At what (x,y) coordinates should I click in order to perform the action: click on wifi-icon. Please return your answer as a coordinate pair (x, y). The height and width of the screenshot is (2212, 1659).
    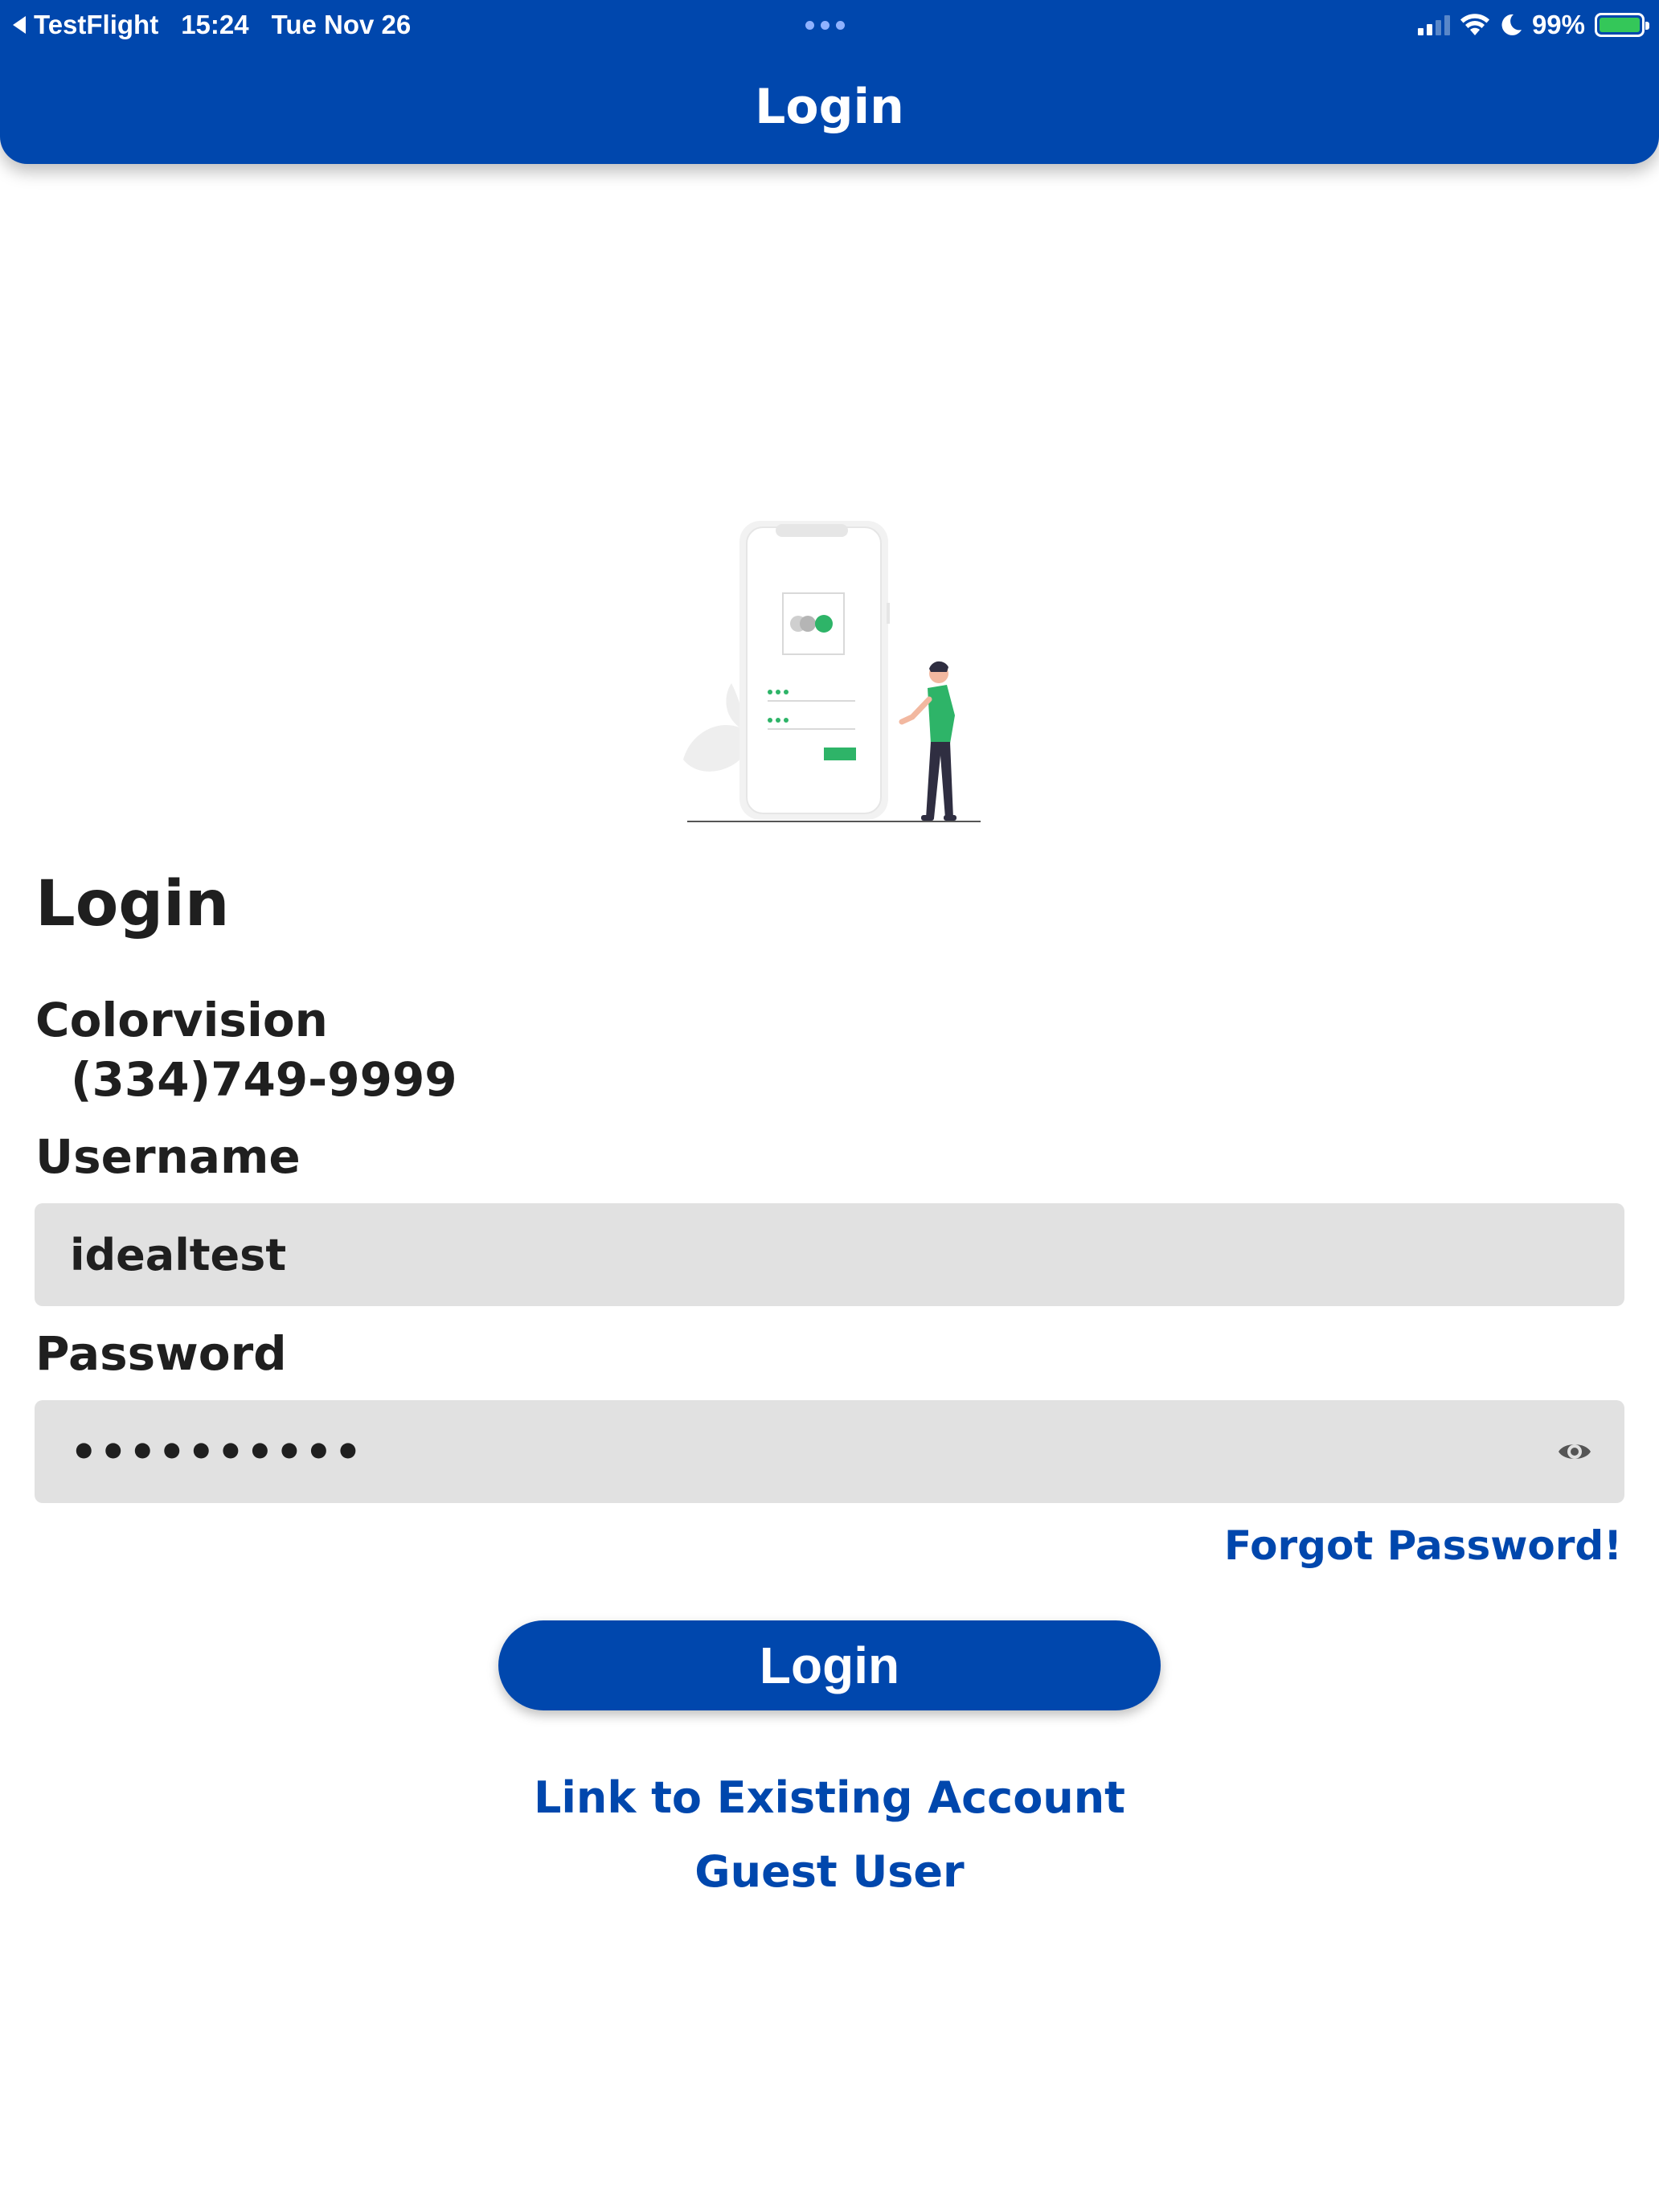
    Looking at the image, I should click on (1474, 24).